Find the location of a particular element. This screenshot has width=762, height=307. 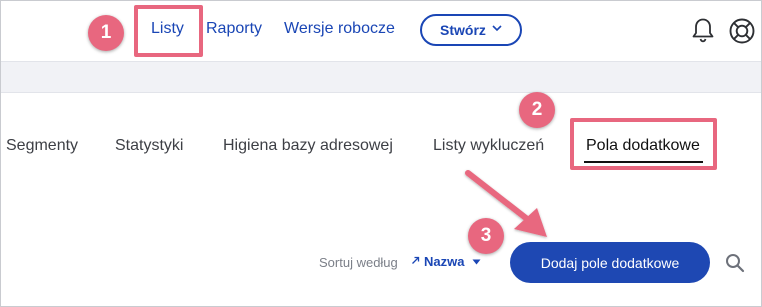

create-button-label: Stwórz is located at coordinates (463, 30).